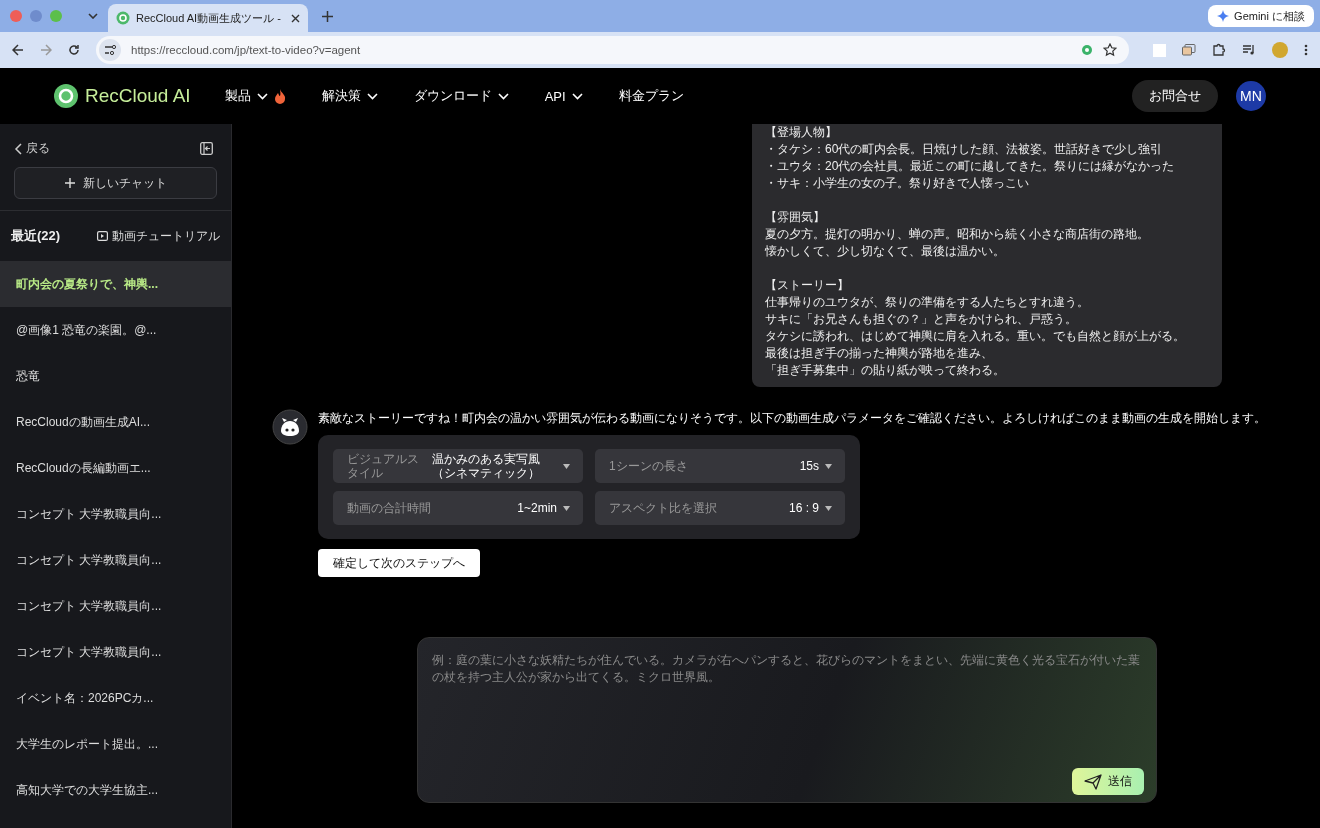 This screenshot has height=828, width=1320. Describe the element at coordinates (1249, 50) in the screenshot. I see `media-icon` at that location.